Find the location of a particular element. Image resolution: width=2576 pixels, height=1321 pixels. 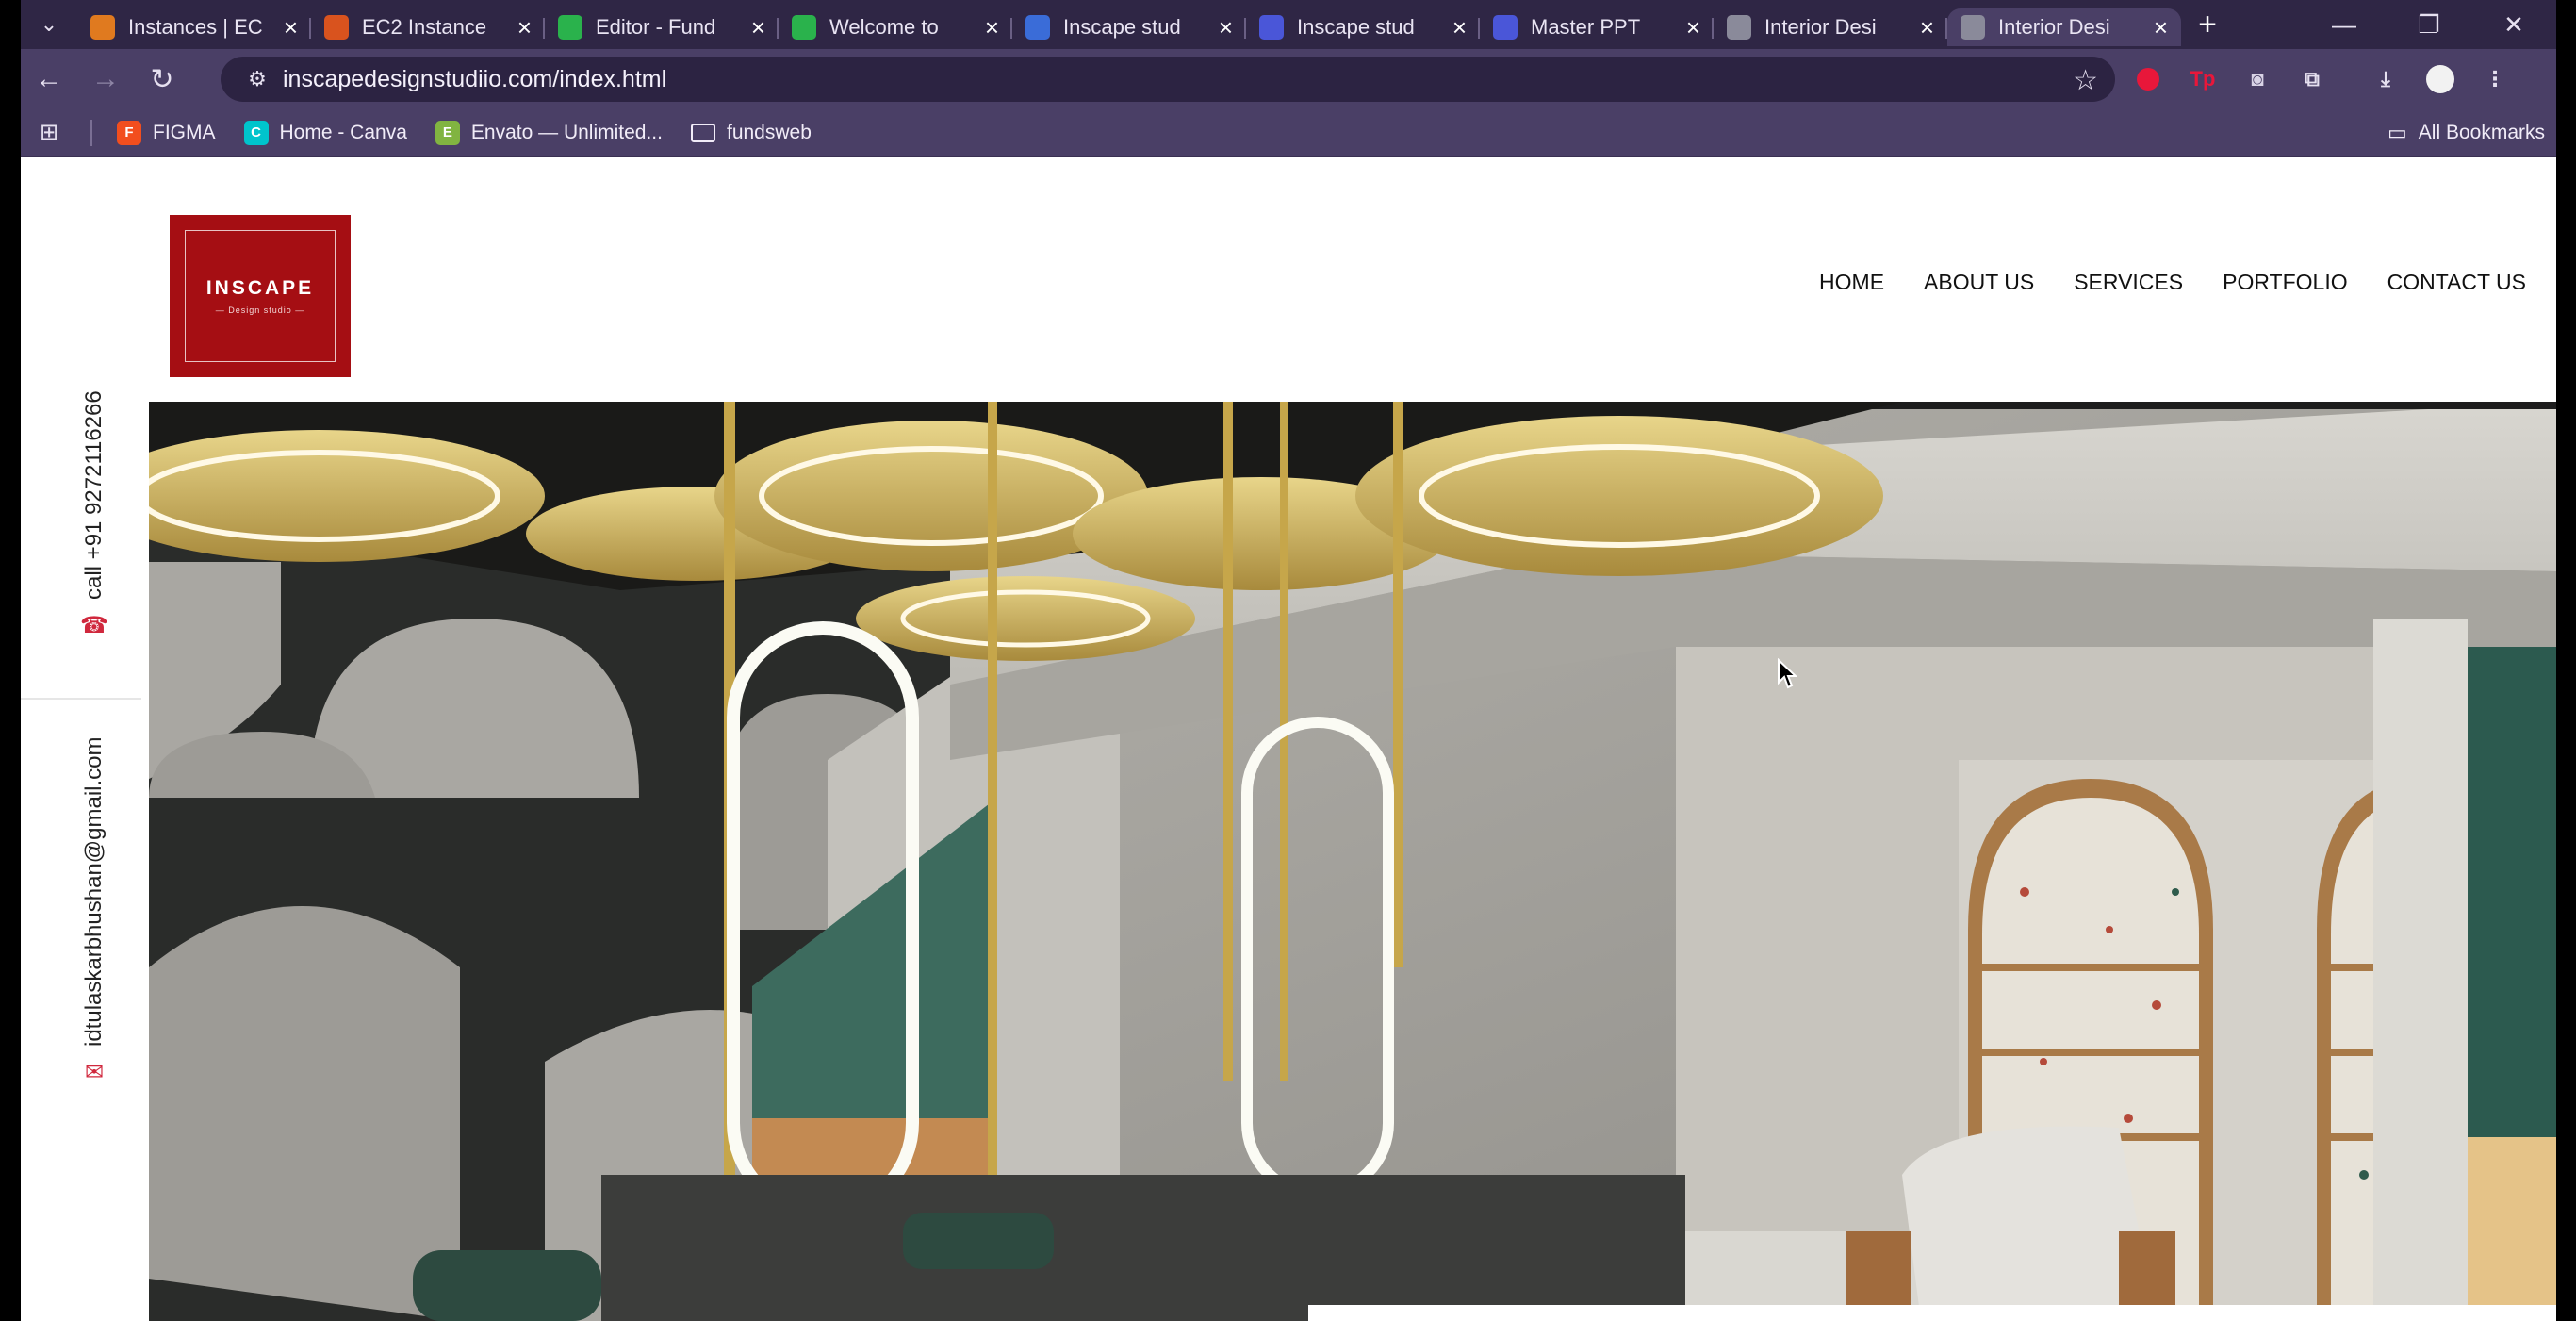

nav-about-us: ABOUT US is located at coordinates (1979, 282).